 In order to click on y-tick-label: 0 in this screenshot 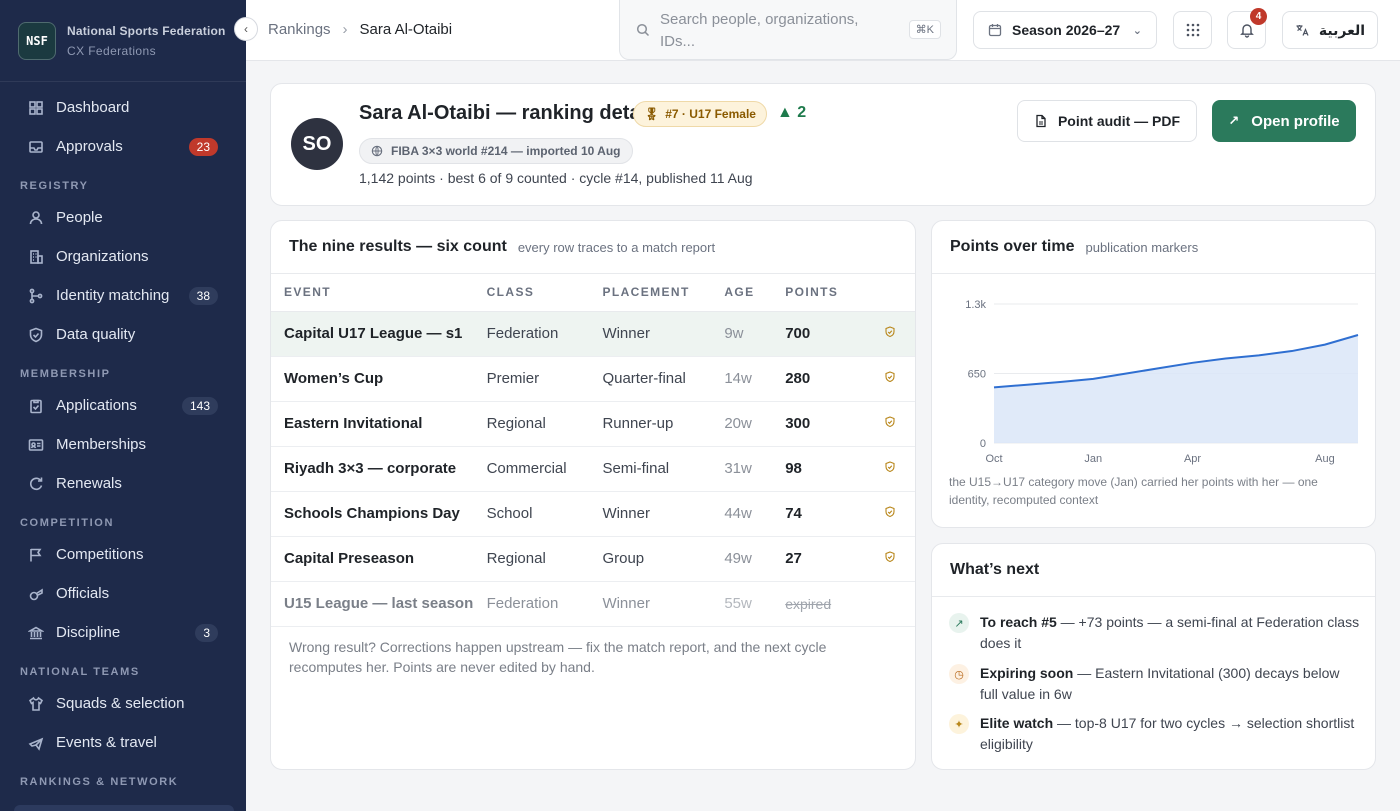, I will do `click(983, 444)`.